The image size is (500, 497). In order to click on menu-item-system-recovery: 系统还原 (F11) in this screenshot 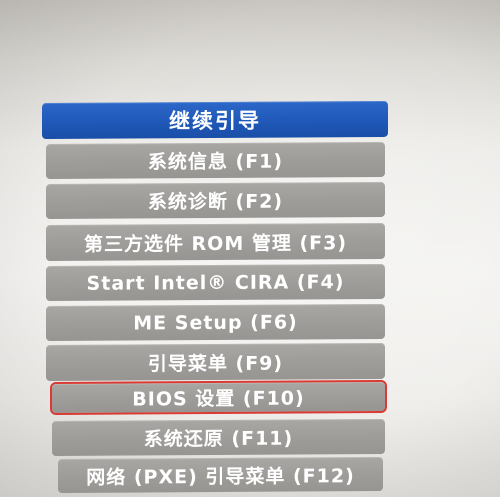, I will do `click(218, 437)`.